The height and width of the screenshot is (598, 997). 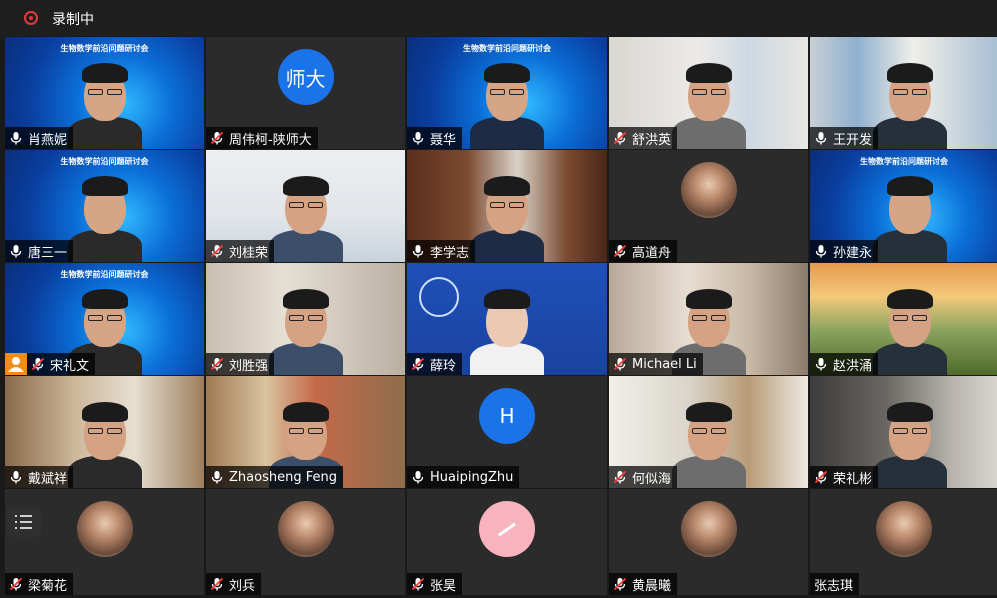 I want to click on participant-tile: 刘兵, so click(x=305, y=542).